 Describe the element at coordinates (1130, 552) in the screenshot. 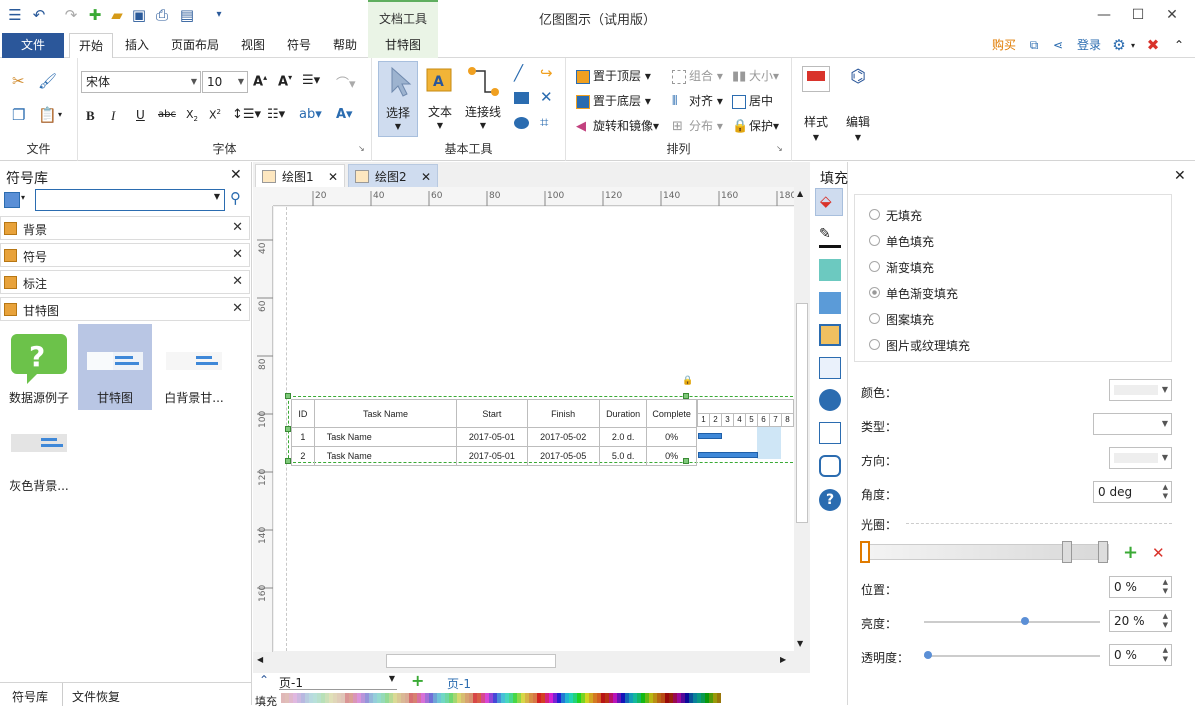

I see `add-stop-icon: +` at that location.